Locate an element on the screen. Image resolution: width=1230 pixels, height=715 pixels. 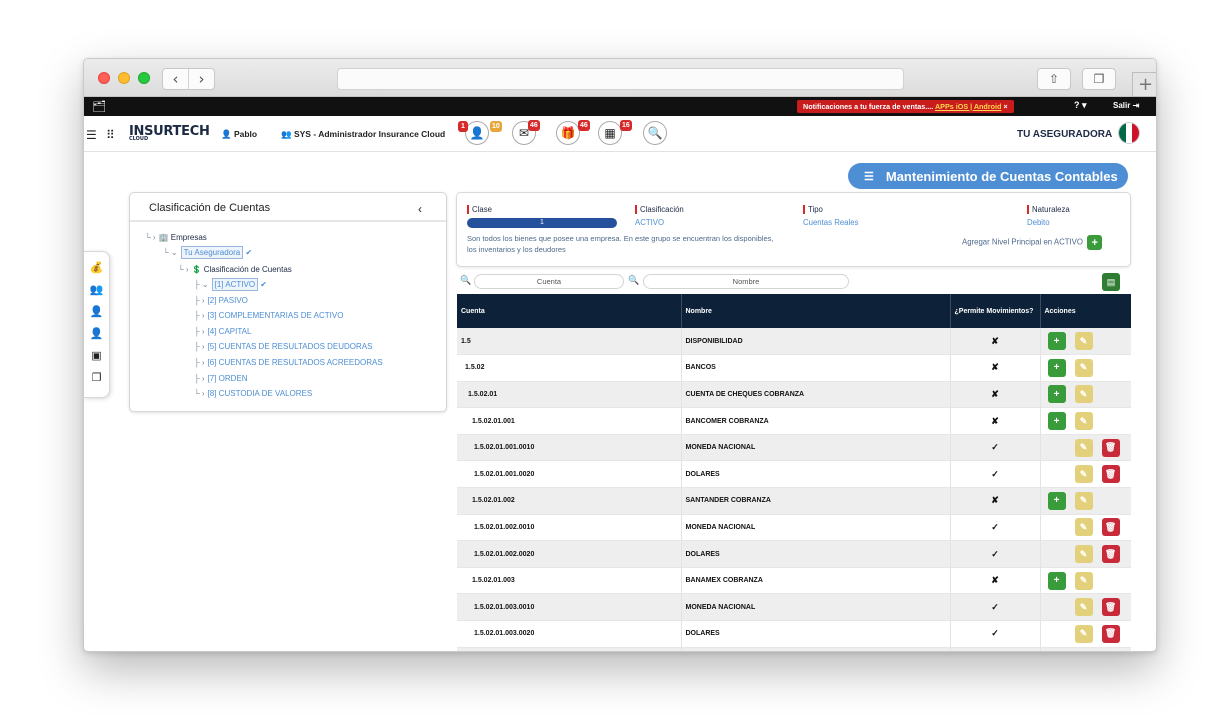
tabs-icon: ❐ is located at coordinates (1099, 79).